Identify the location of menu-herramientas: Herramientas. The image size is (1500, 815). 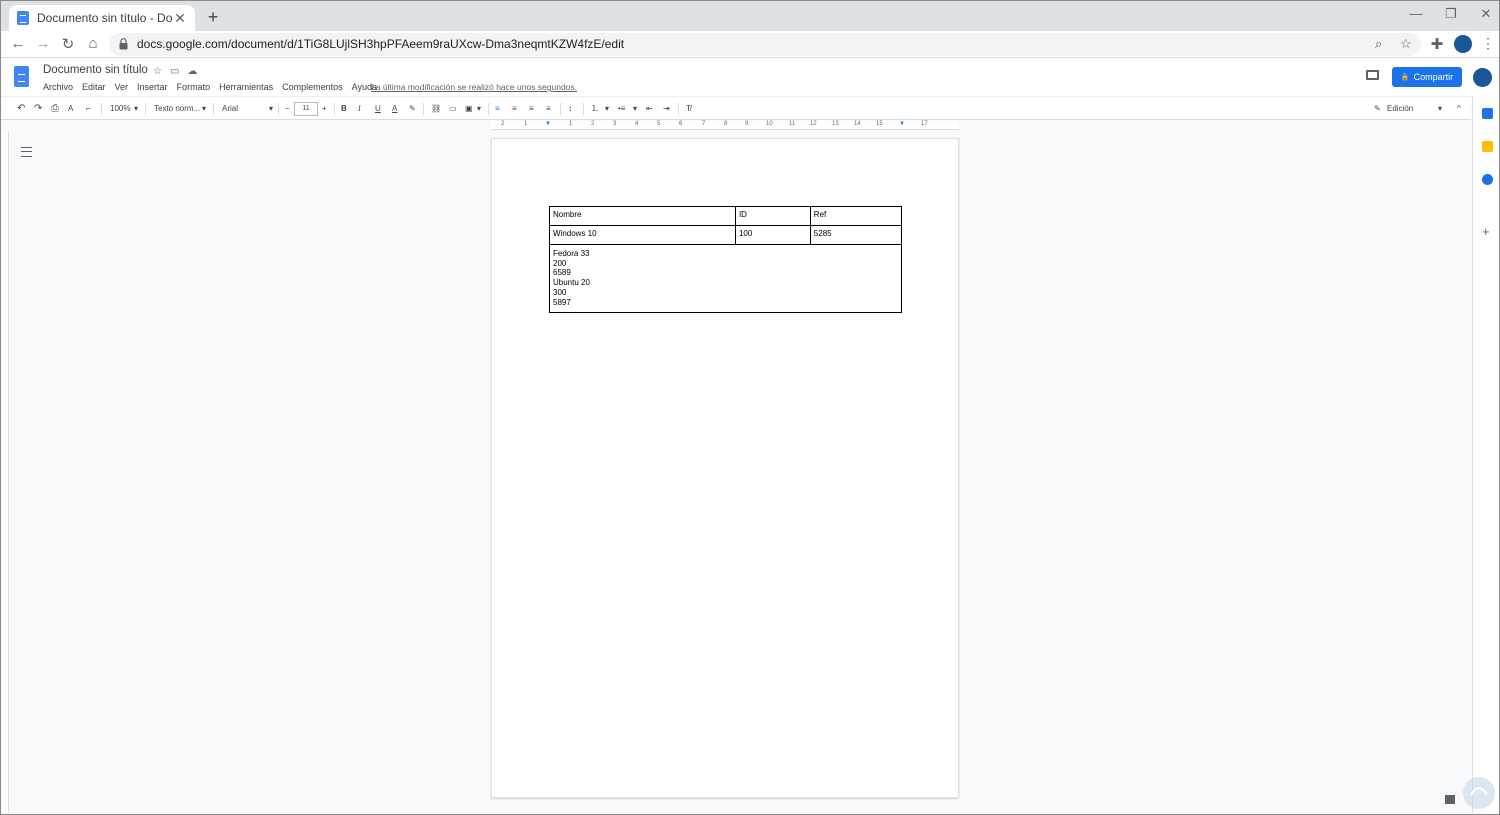
(246, 87).